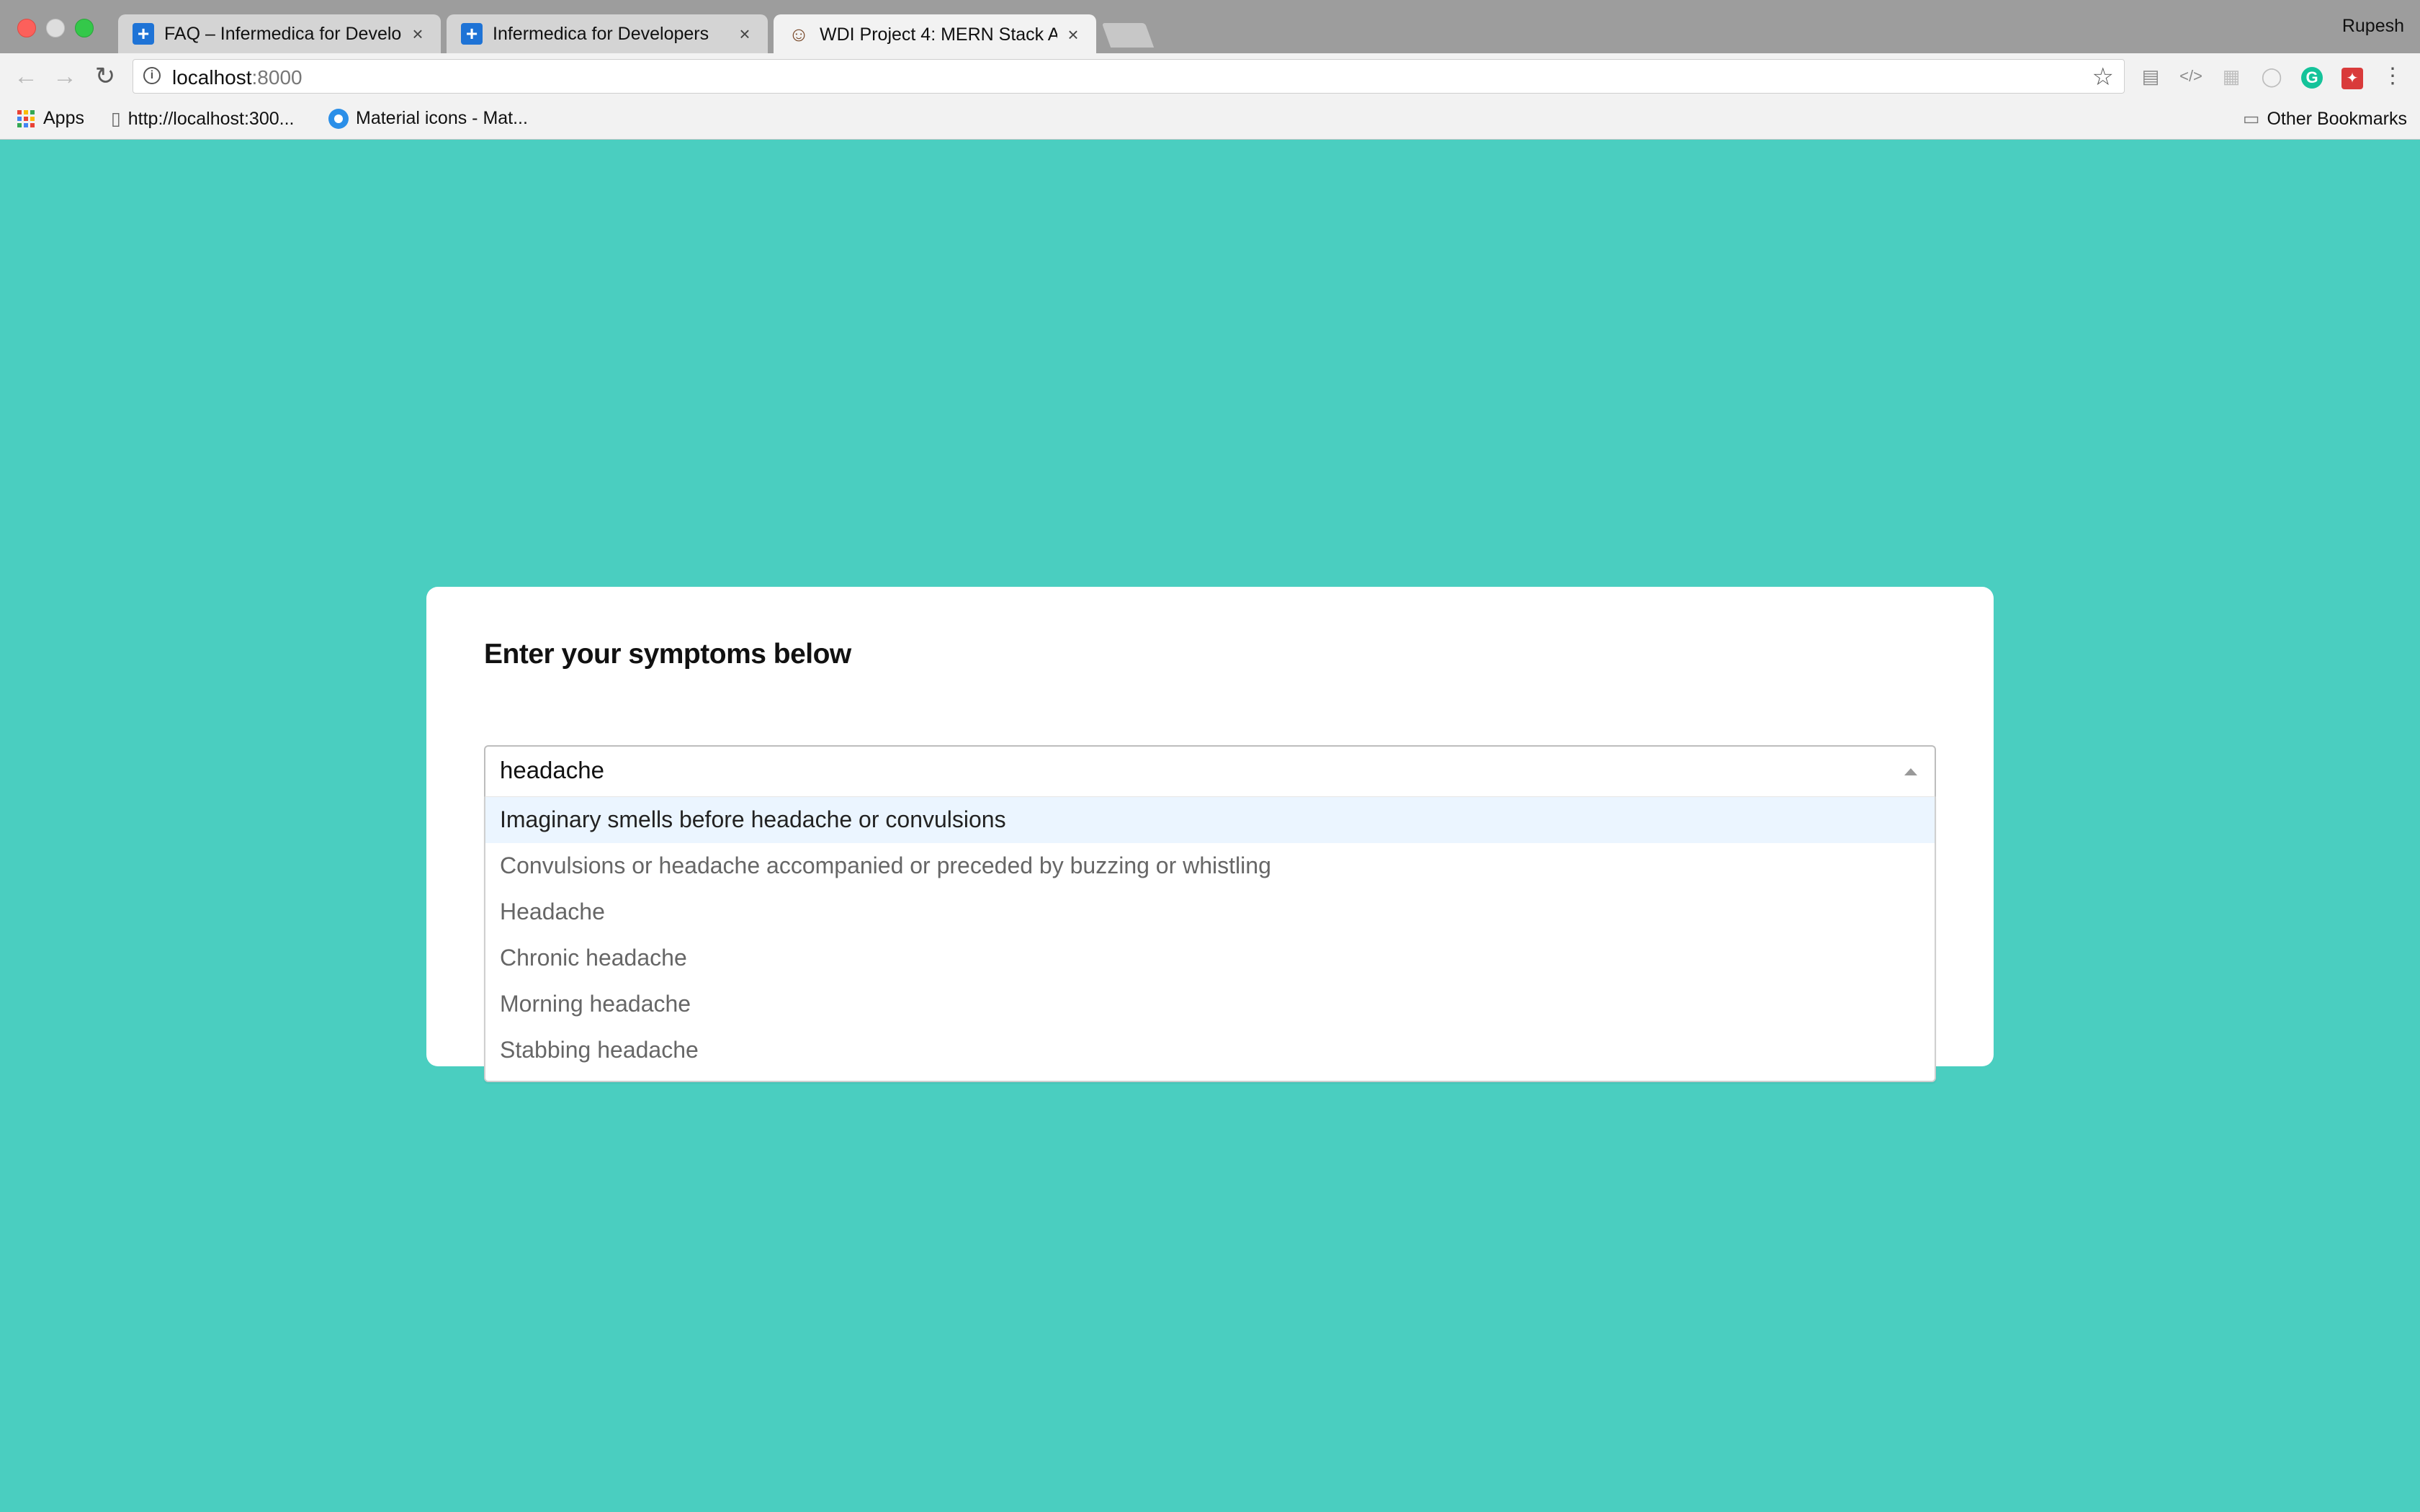 The image size is (2420, 1512). I want to click on caret-up-icon, so click(1910, 771).